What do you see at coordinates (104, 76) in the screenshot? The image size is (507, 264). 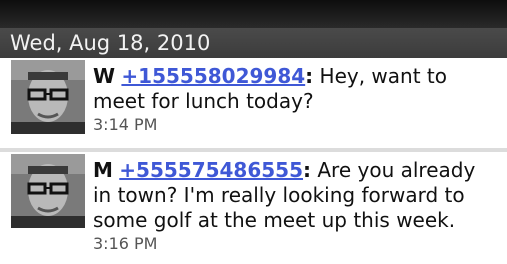 I see `sender-name: W` at bounding box center [104, 76].